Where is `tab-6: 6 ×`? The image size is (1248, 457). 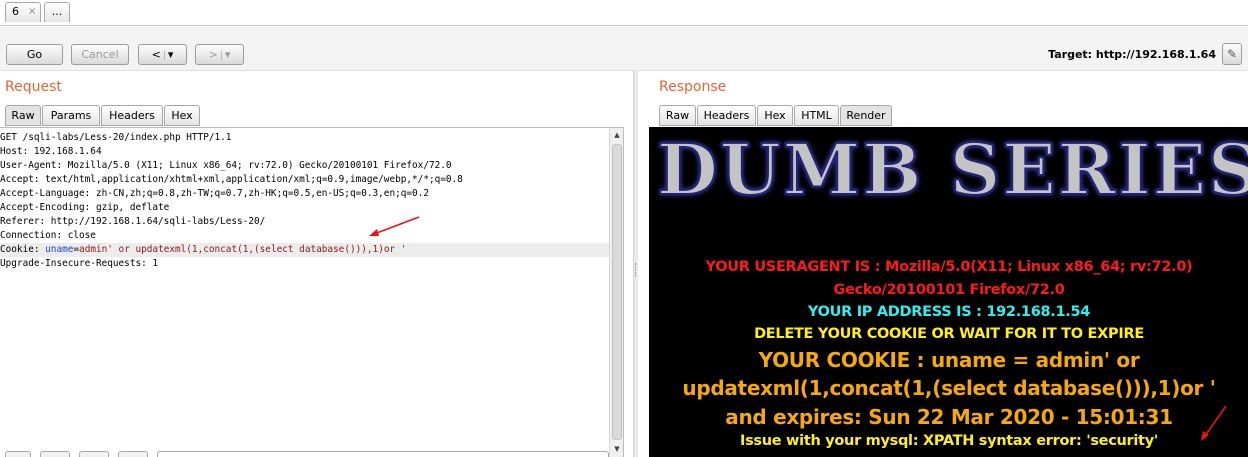
tab-6: 6 × is located at coordinates (23, 12).